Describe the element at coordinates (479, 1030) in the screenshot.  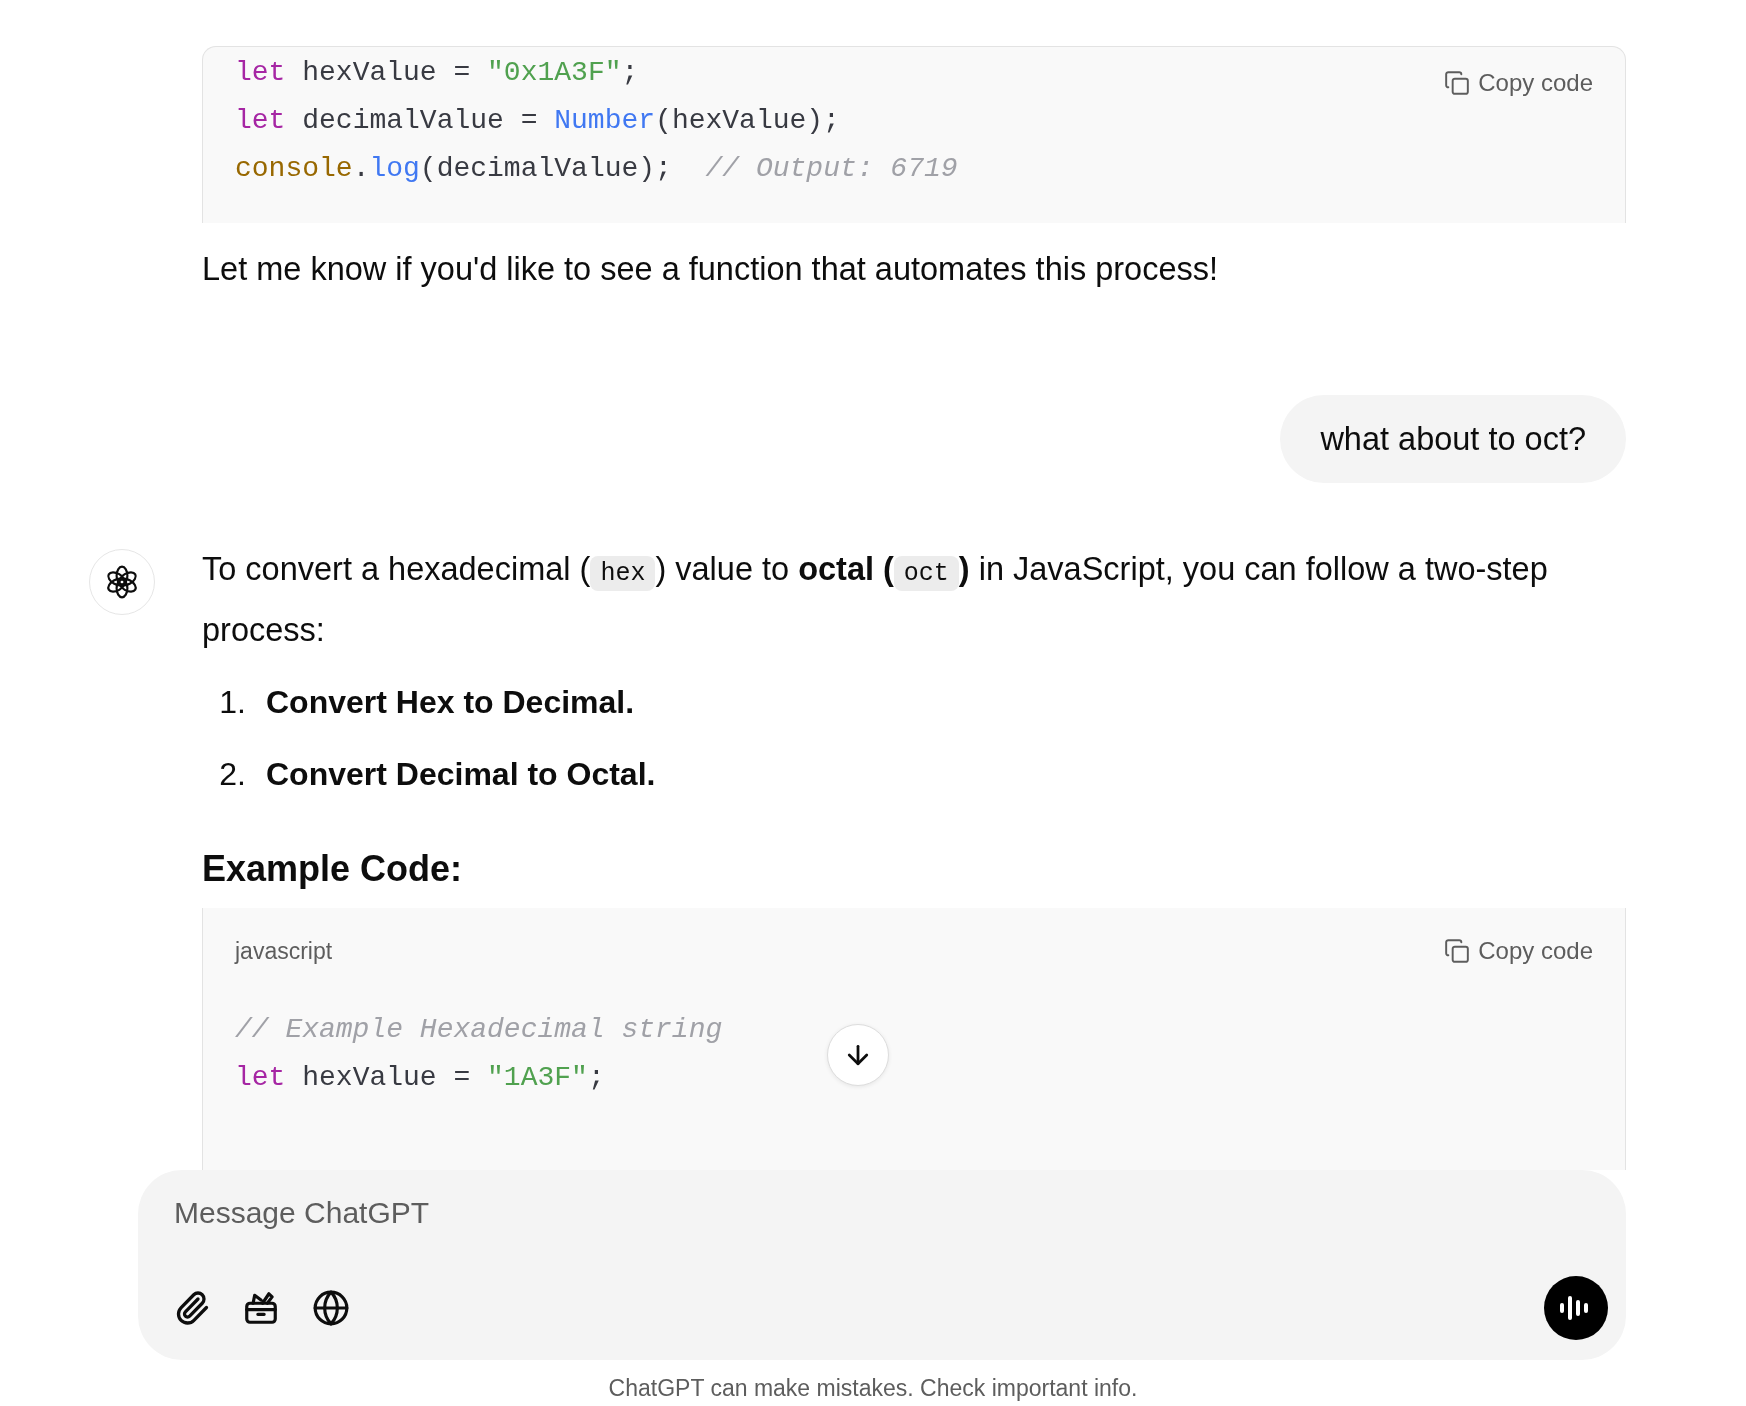
I see `code-line: // Example Hexadecimal string` at that location.